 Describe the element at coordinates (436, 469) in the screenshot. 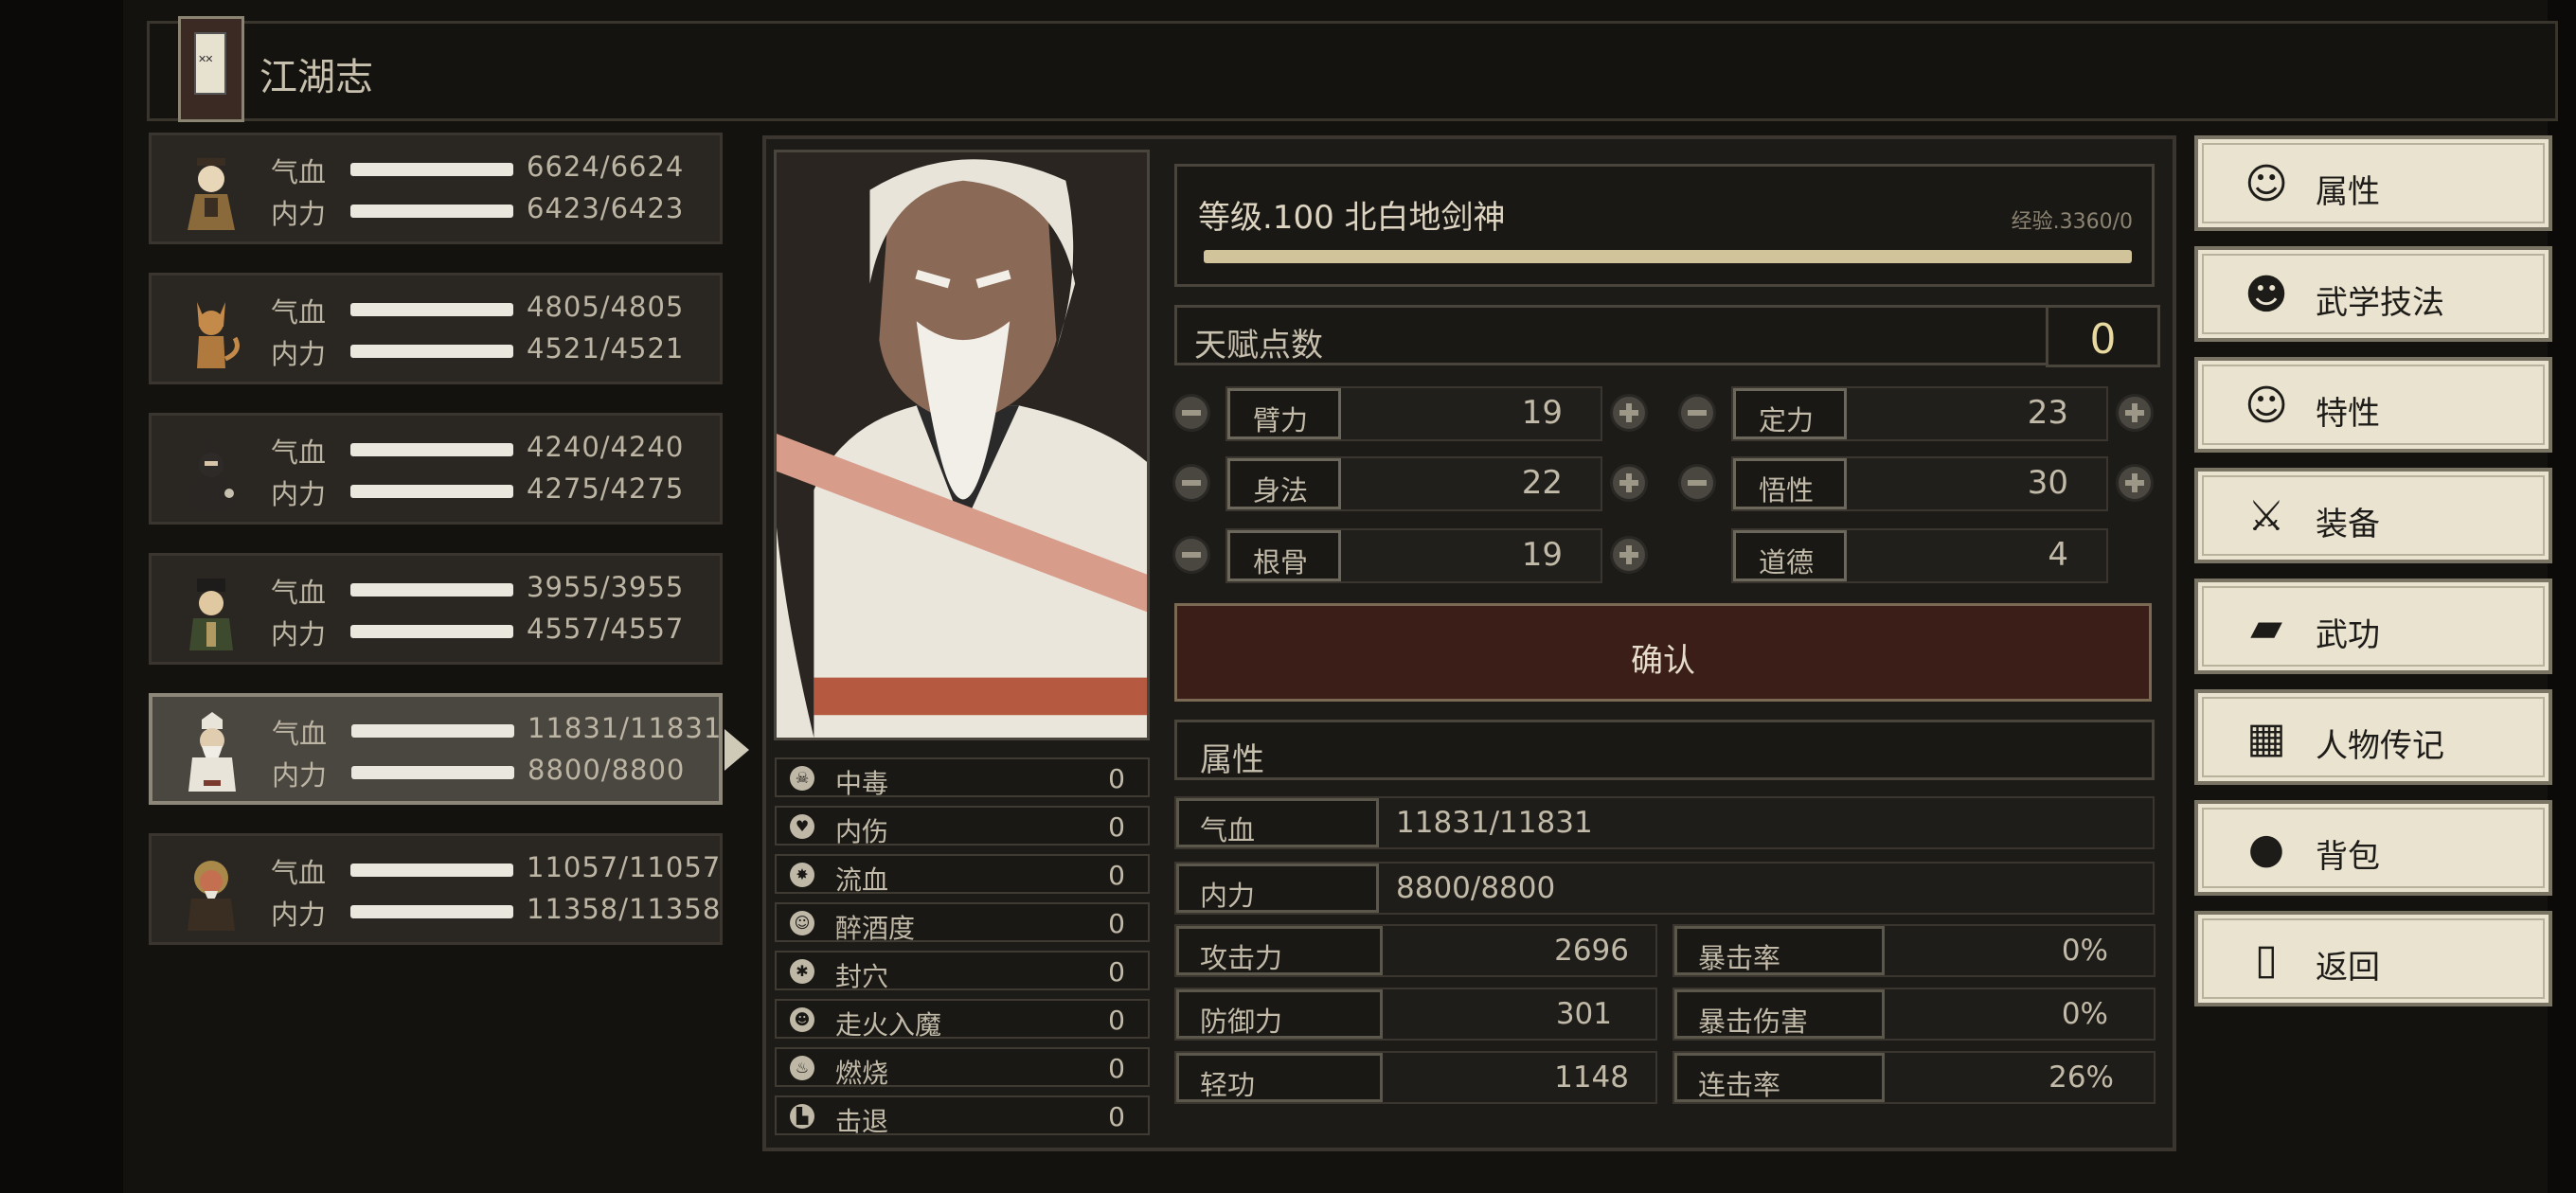

I see `party-member-3: 气血 4240/4240 内力 4275/4275` at that location.